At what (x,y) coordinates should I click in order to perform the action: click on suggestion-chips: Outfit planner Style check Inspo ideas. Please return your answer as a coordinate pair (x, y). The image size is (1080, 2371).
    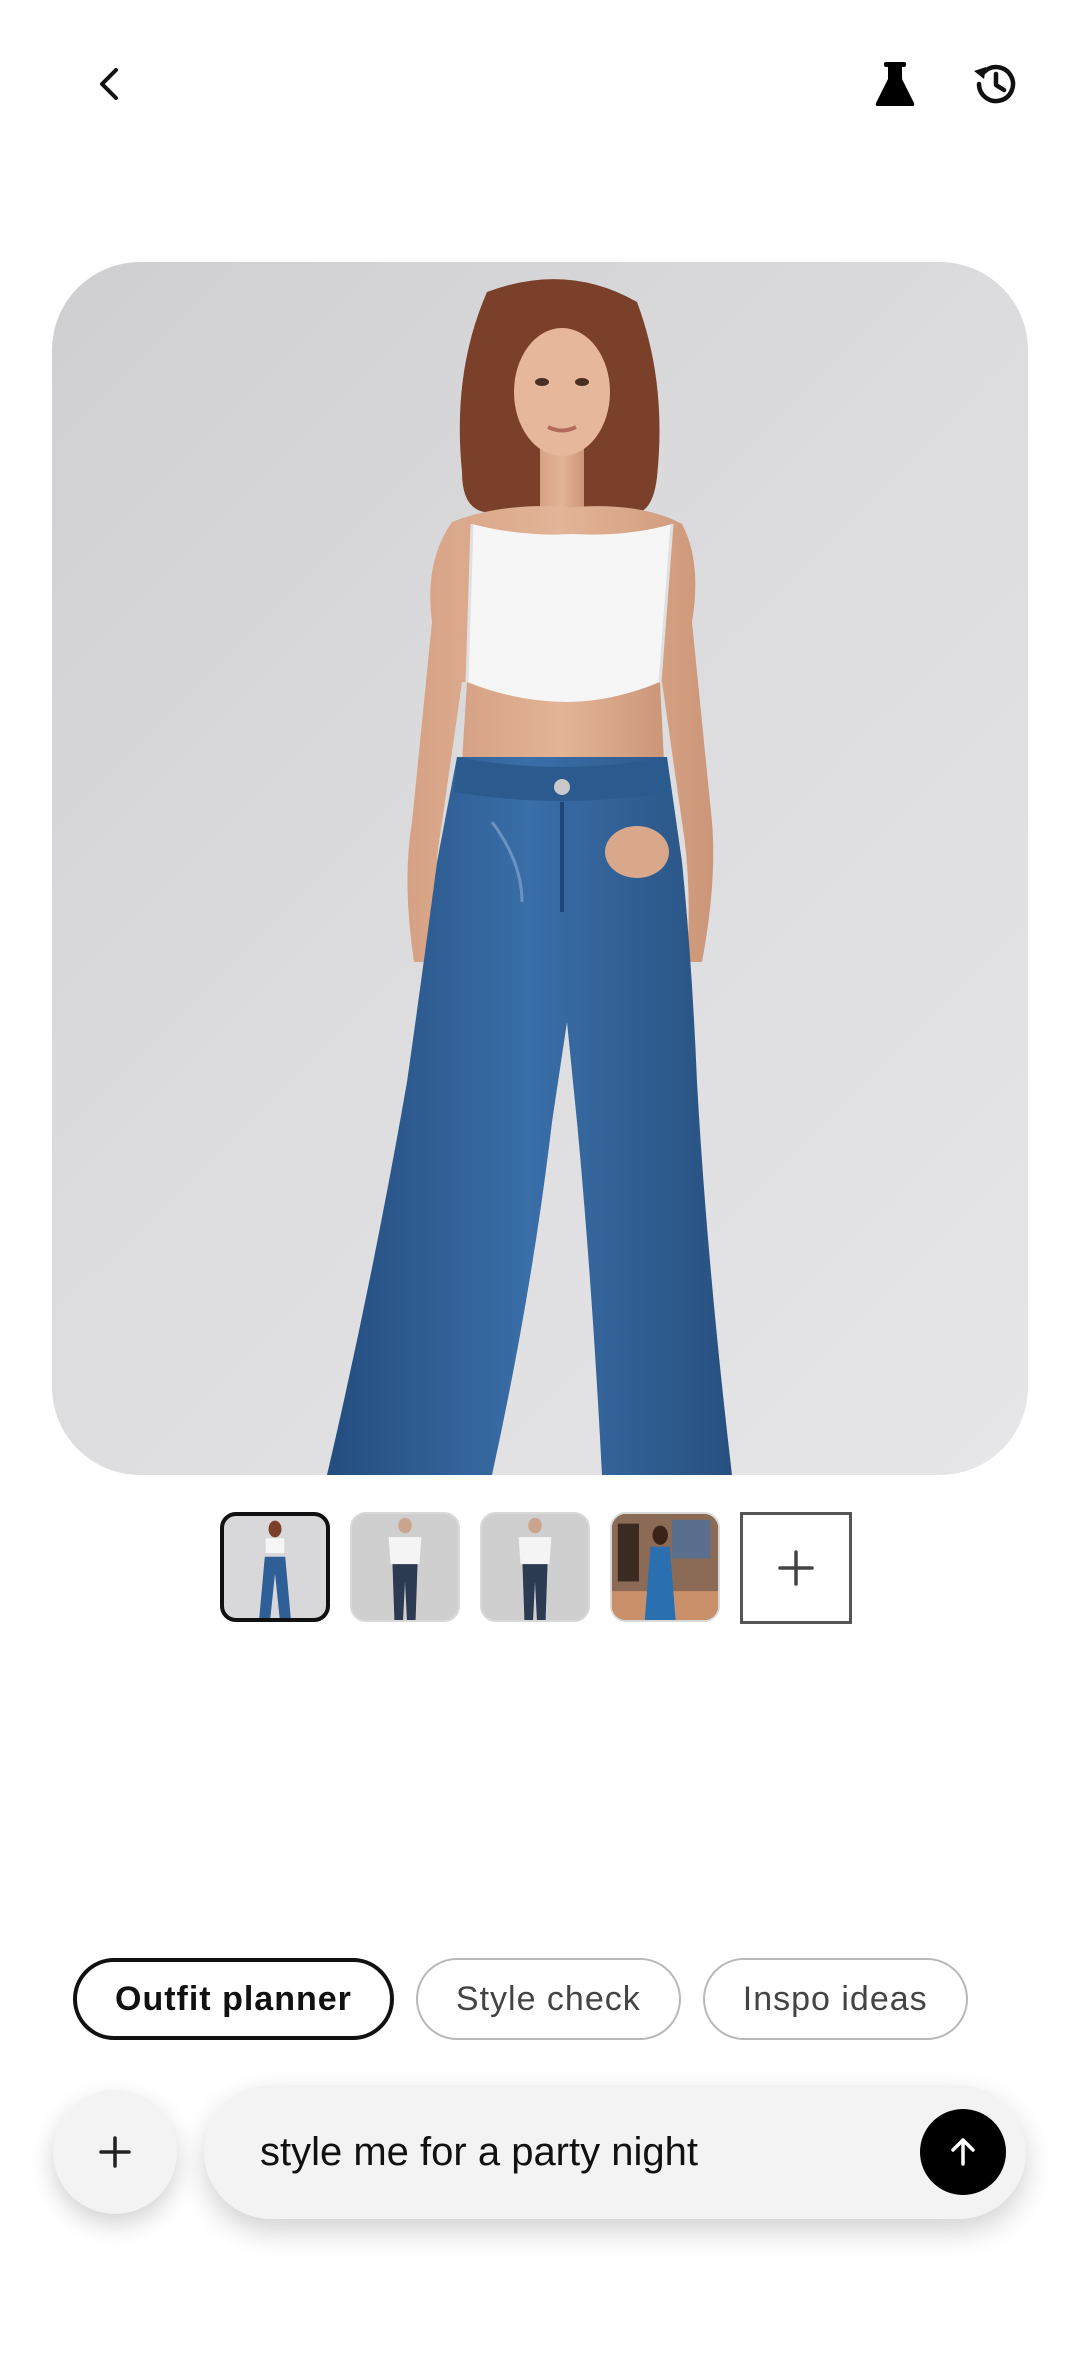
    Looking at the image, I should click on (520, 1999).